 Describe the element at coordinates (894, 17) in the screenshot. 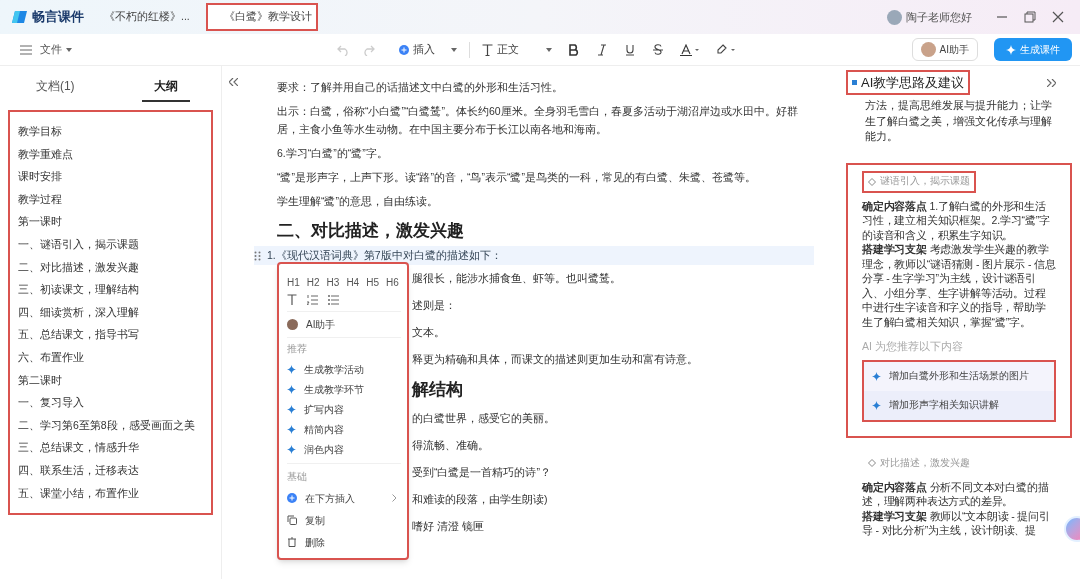

I see `avatar-icon` at that location.